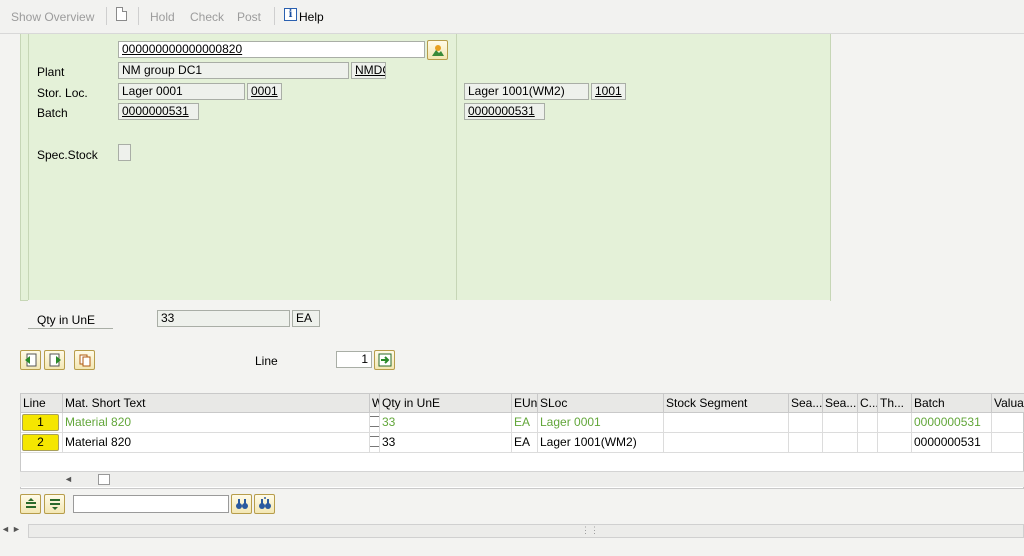 This screenshot has height=556, width=1024. I want to click on col-stock-segment: Stock Segment, so click(726, 403).